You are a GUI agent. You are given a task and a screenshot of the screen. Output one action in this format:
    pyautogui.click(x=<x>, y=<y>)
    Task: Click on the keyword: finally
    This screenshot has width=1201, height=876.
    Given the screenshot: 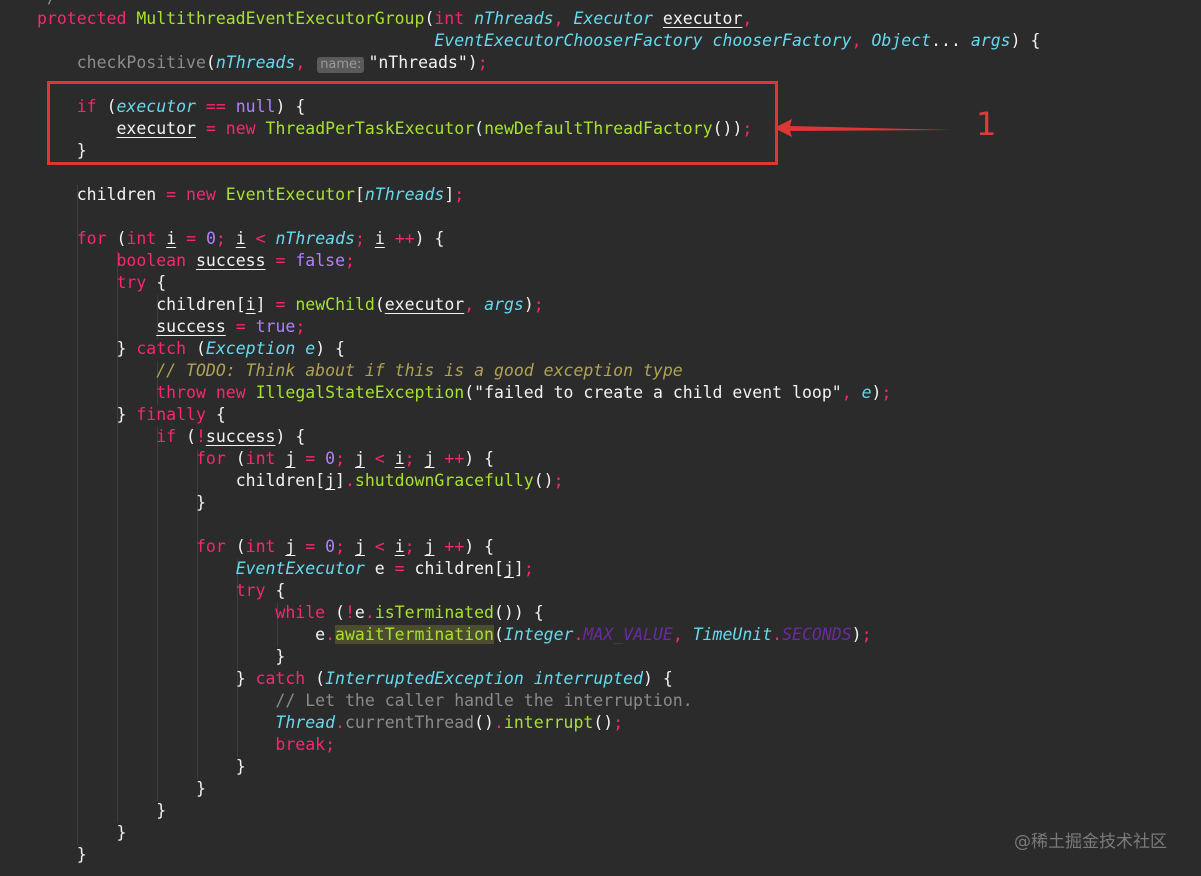 What is the action you would take?
    pyautogui.click(x=171, y=414)
    